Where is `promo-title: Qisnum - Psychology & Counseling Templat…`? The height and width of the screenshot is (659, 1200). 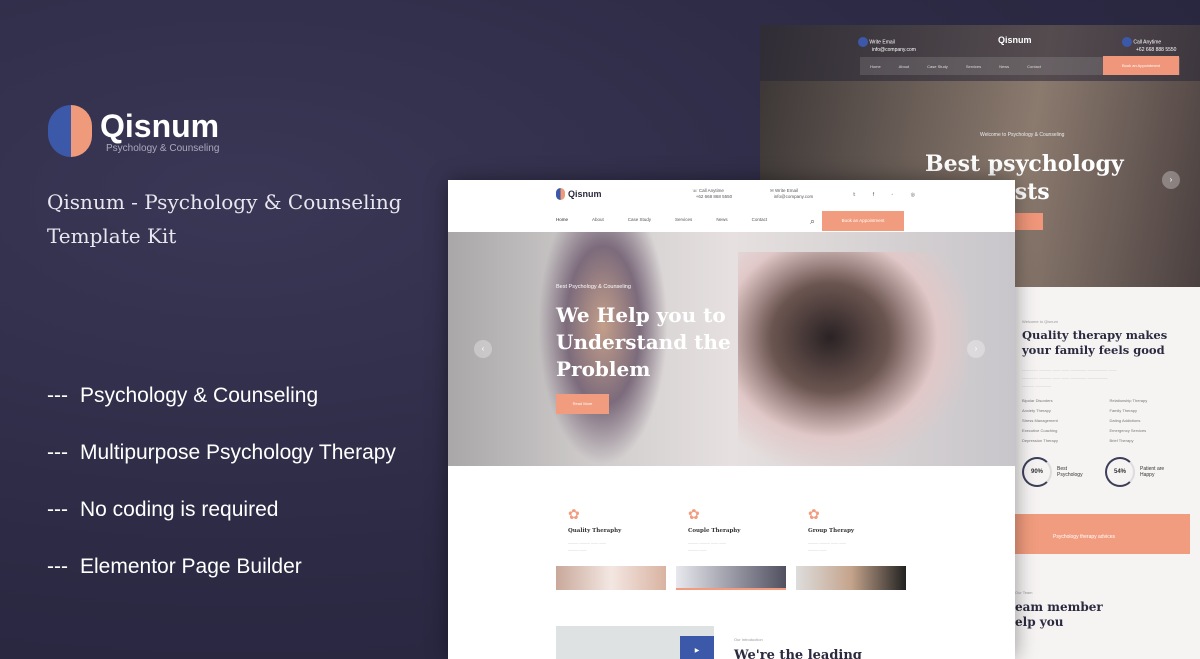 promo-title: Qisnum - Psychology & Counseling Templat… is located at coordinates (224, 219).